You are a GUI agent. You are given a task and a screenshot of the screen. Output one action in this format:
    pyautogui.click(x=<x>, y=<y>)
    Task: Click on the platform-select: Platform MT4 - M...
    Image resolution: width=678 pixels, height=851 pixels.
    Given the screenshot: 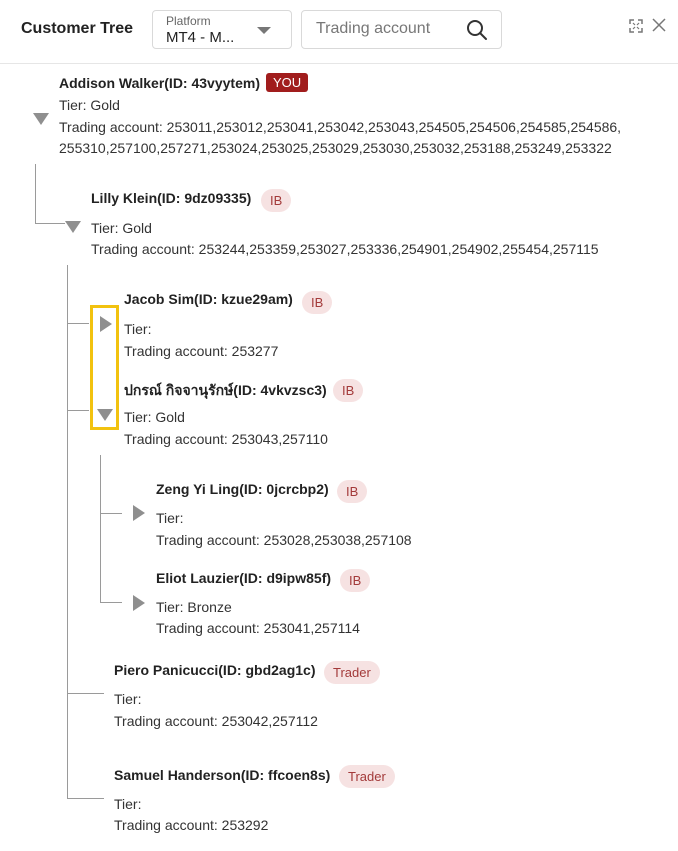 What is the action you would take?
    pyautogui.click(x=222, y=29)
    